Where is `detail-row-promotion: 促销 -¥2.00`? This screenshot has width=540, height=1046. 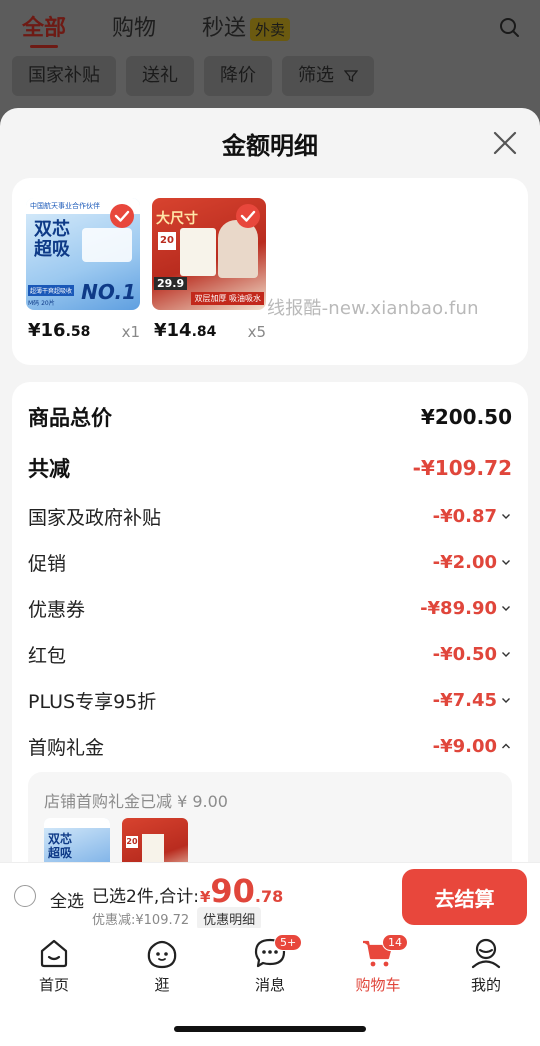
detail-row-promotion: 促销 -¥2.00 is located at coordinates (270, 562).